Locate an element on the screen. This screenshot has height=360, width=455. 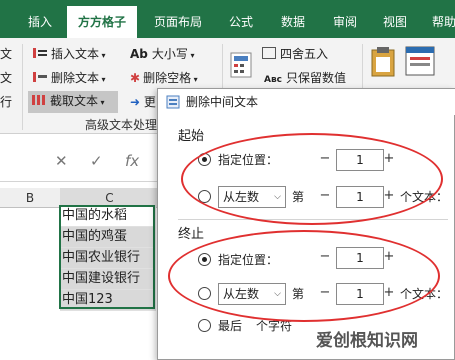
round-button: 四舍五入 is located at coordinates (295, 54).